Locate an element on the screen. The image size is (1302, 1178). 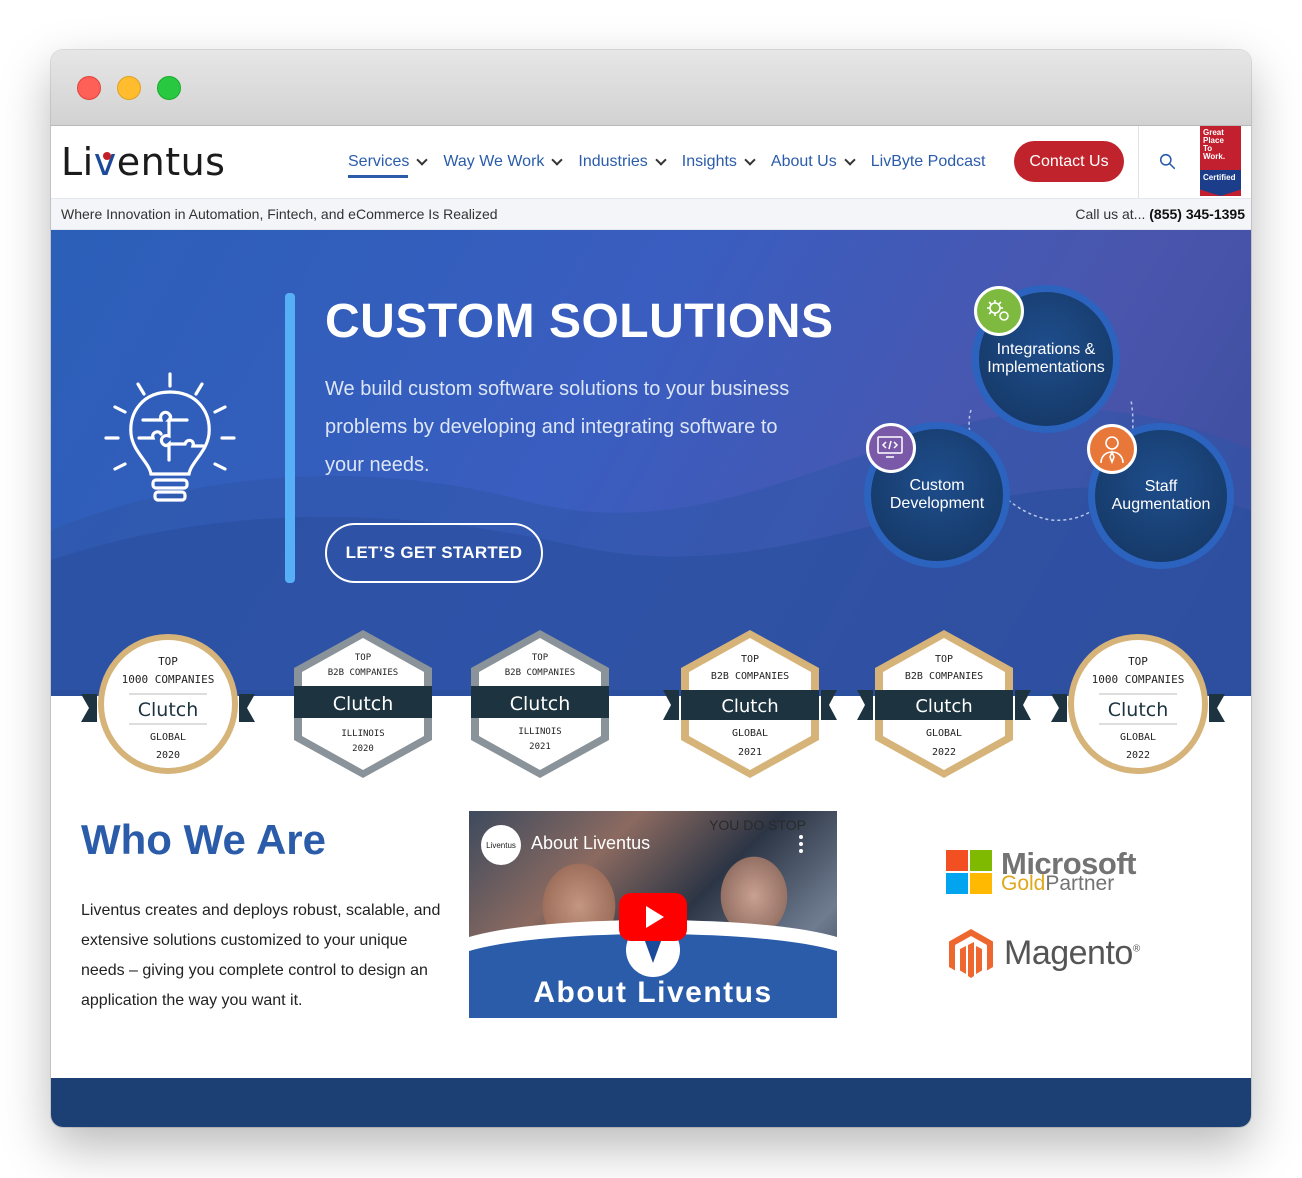
play-button is located at coordinates (653, 917).